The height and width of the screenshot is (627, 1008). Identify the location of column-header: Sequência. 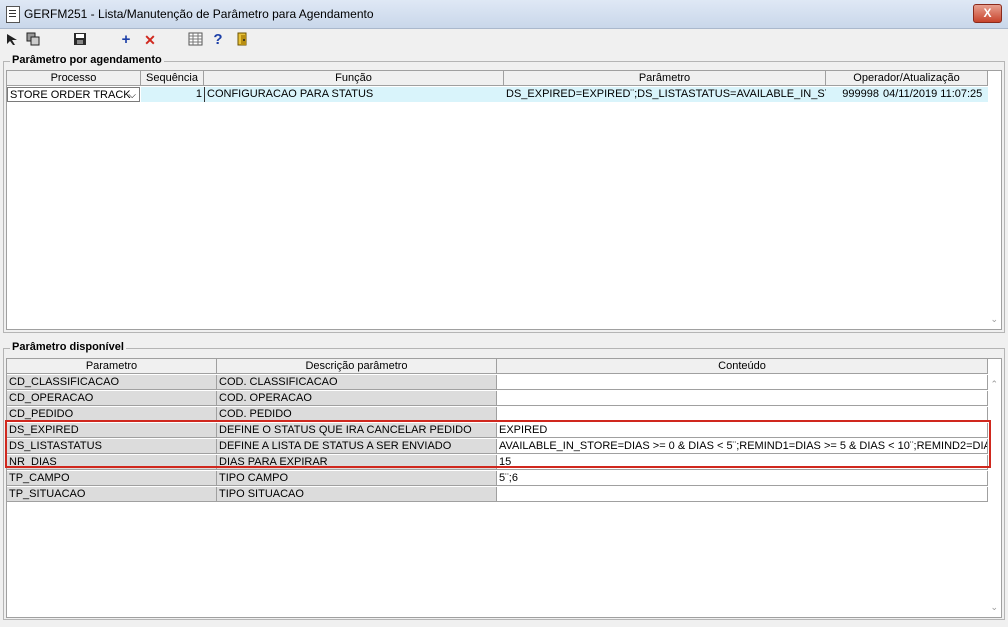
(172, 78).